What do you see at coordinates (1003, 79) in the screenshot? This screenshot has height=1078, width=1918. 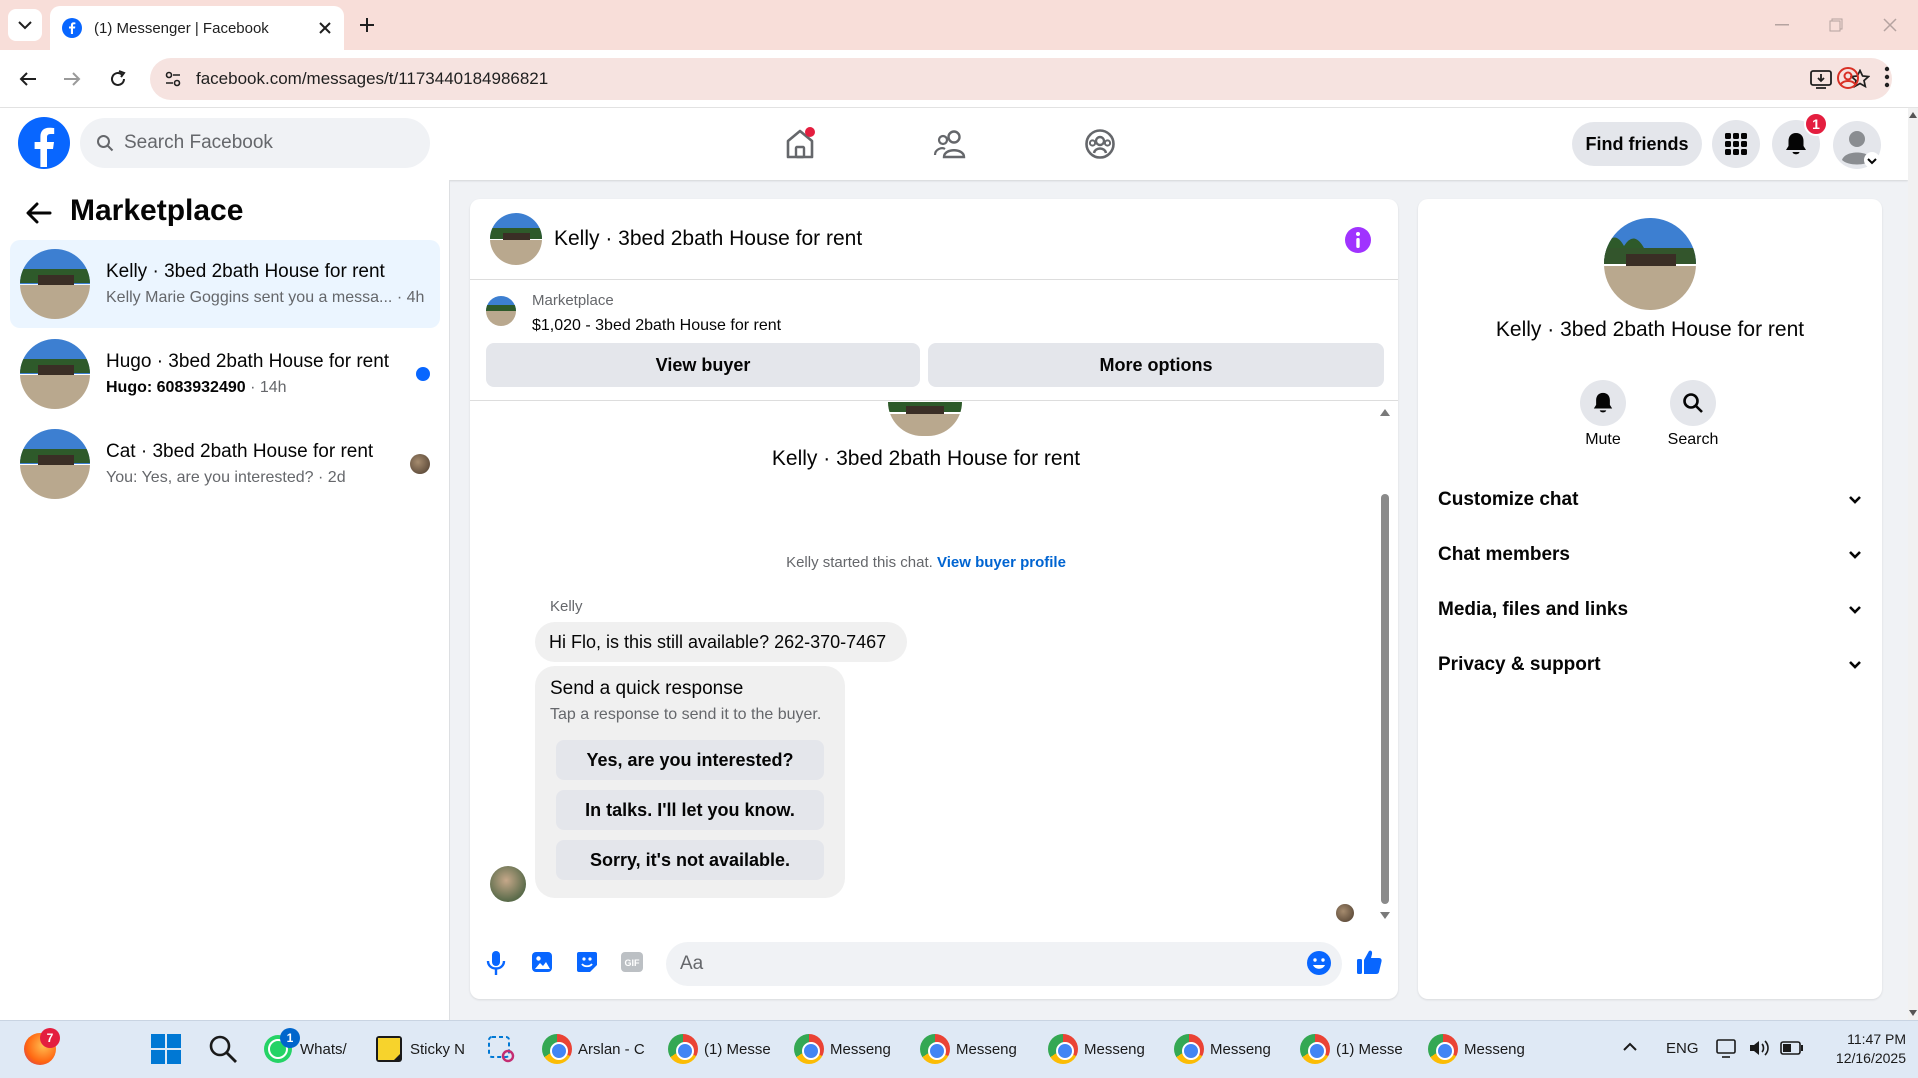 I see `url-text: facebook.com/messages/t/1173440184986821` at bounding box center [1003, 79].